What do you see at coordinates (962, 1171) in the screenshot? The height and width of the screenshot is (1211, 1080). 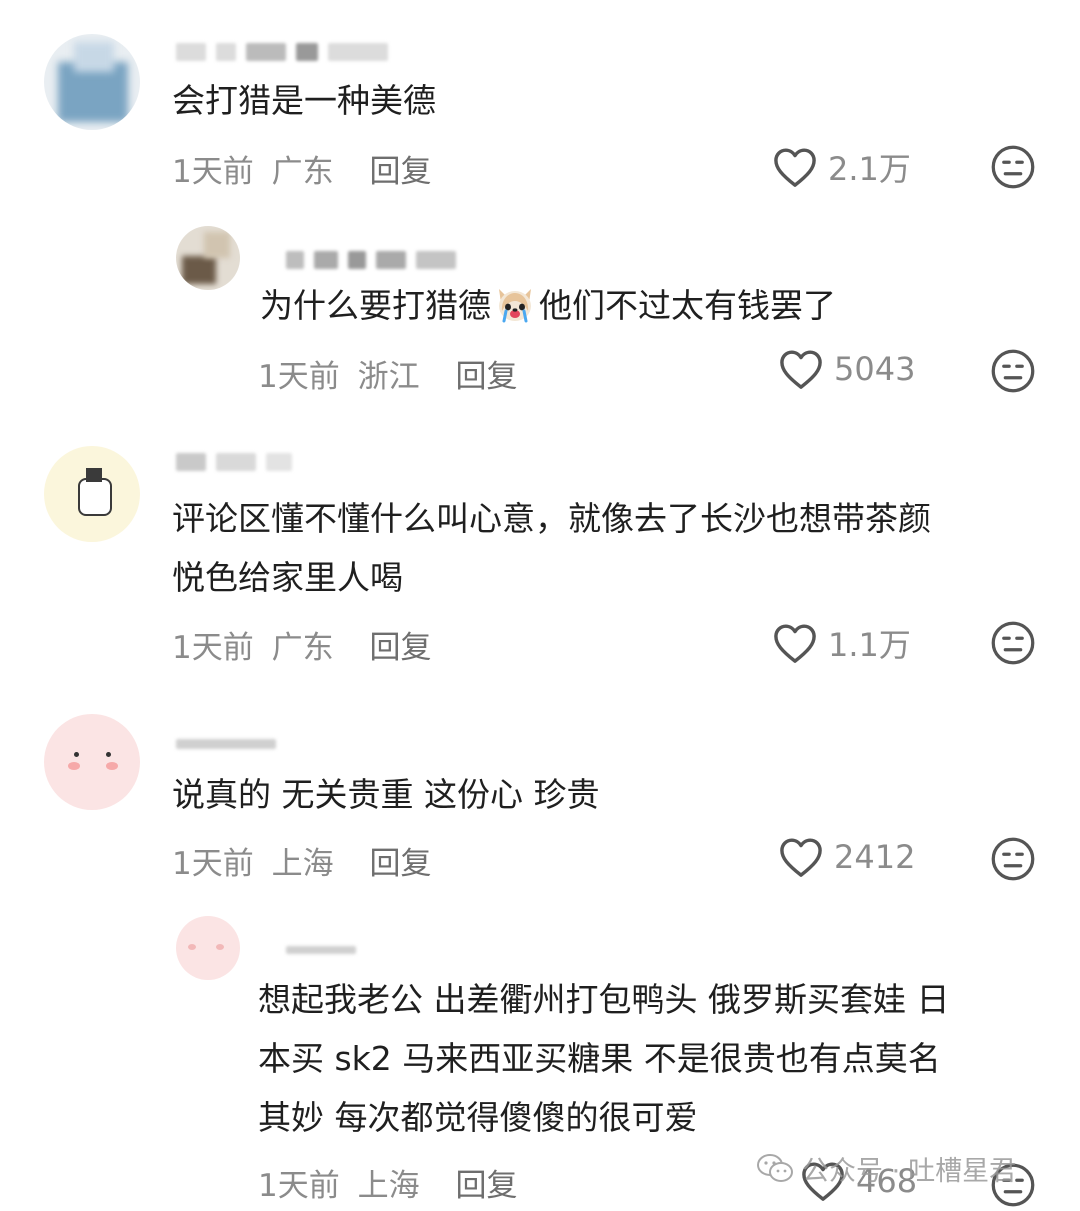 I see `watermark-name: 吐槽星君` at bounding box center [962, 1171].